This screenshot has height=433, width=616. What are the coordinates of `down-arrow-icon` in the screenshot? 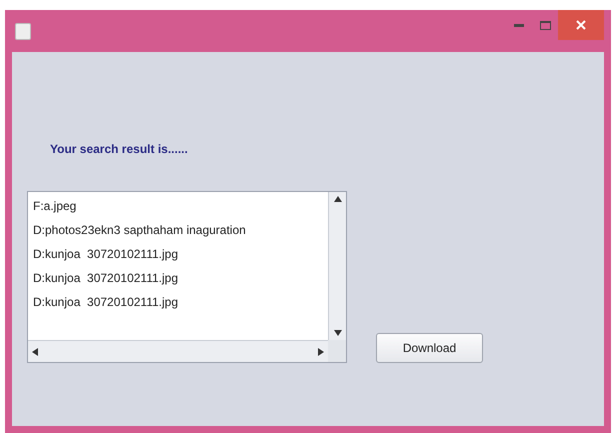 It's located at (338, 333).